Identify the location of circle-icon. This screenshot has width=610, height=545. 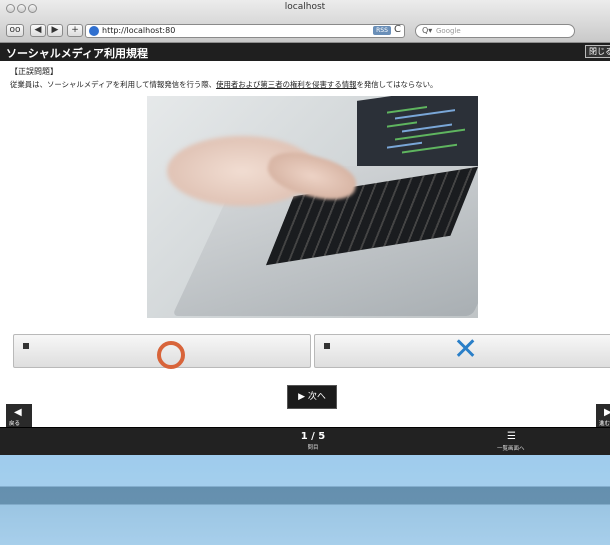
(171, 355).